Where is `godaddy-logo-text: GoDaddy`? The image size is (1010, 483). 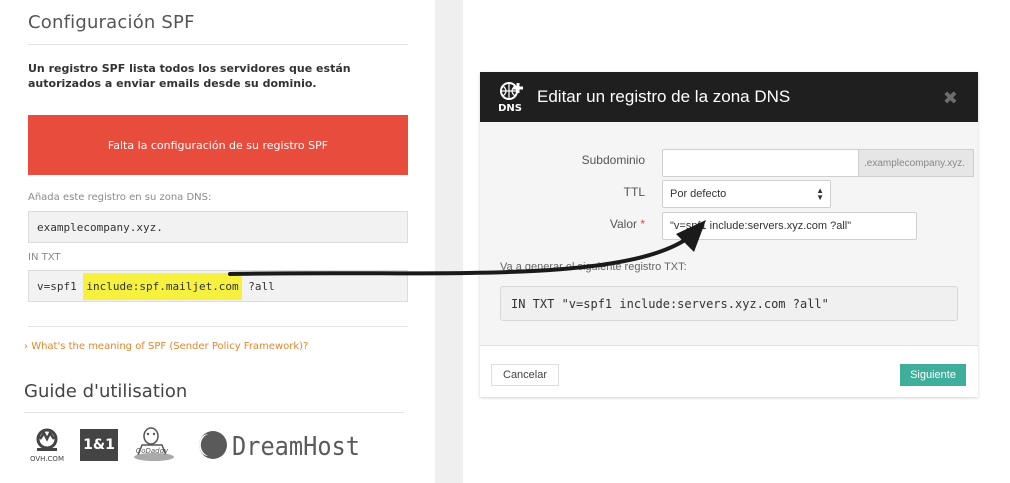
godaddy-logo-text: GoDaddy is located at coordinates (152, 451).